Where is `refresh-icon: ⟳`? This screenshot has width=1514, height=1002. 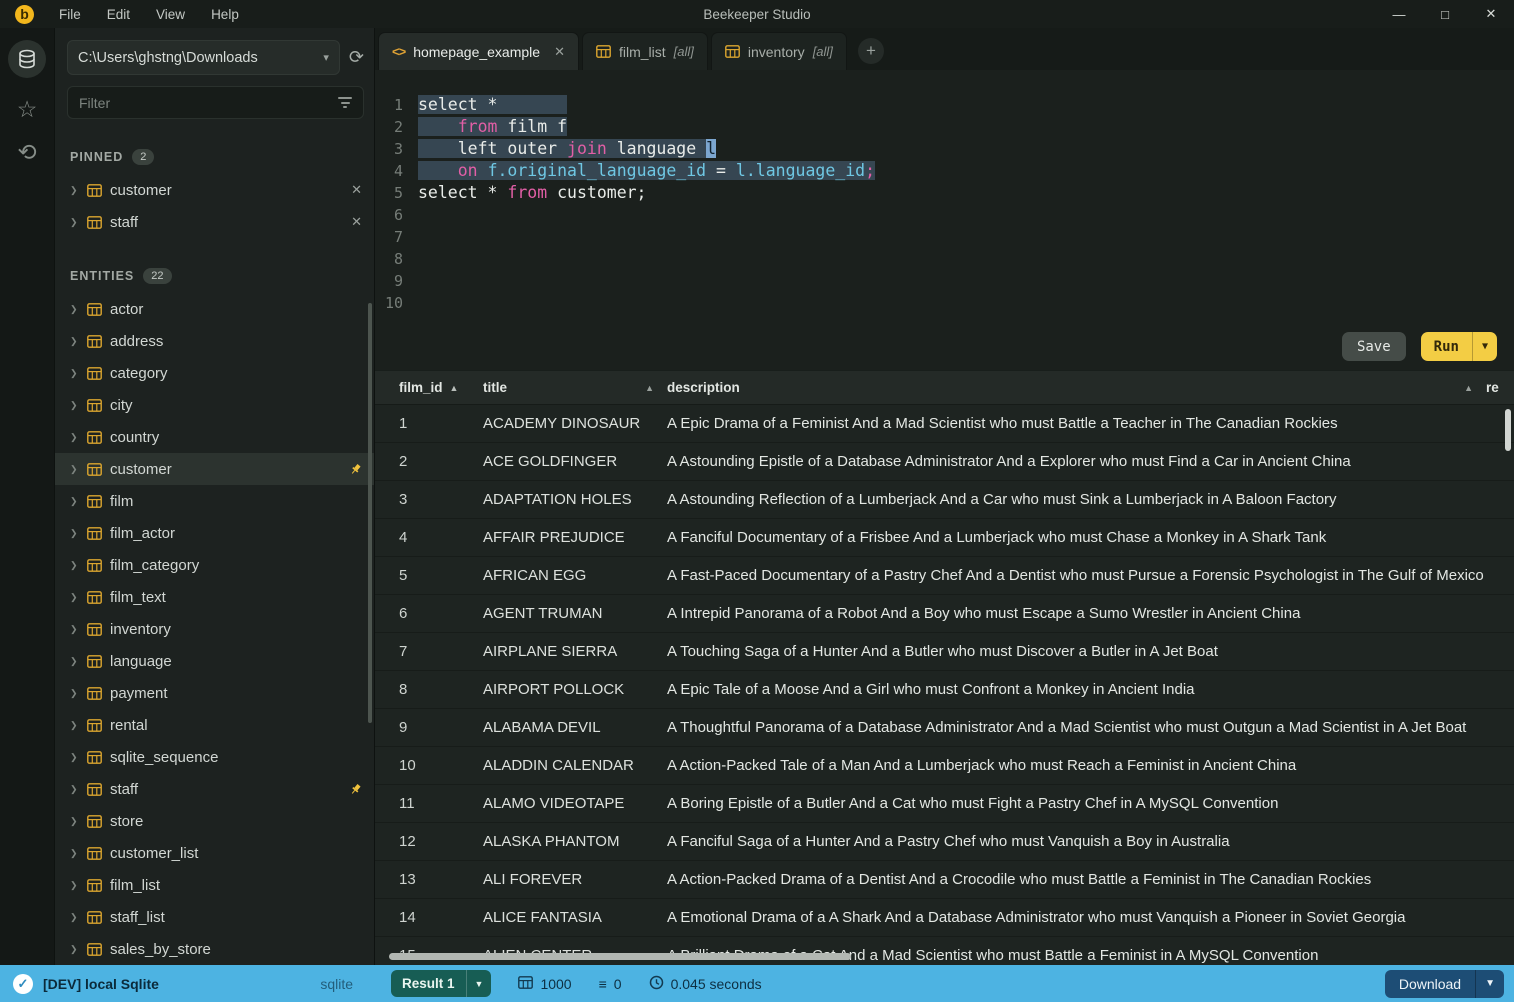 refresh-icon: ⟳ is located at coordinates (356, 57).